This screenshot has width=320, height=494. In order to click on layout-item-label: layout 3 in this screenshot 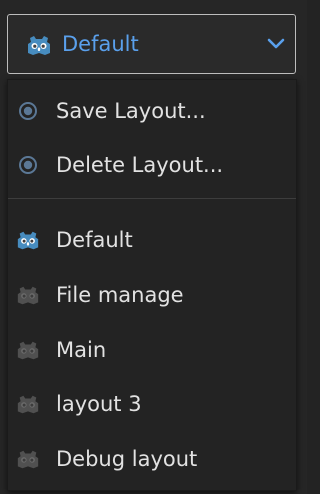, I will do `click(99, 404)`.